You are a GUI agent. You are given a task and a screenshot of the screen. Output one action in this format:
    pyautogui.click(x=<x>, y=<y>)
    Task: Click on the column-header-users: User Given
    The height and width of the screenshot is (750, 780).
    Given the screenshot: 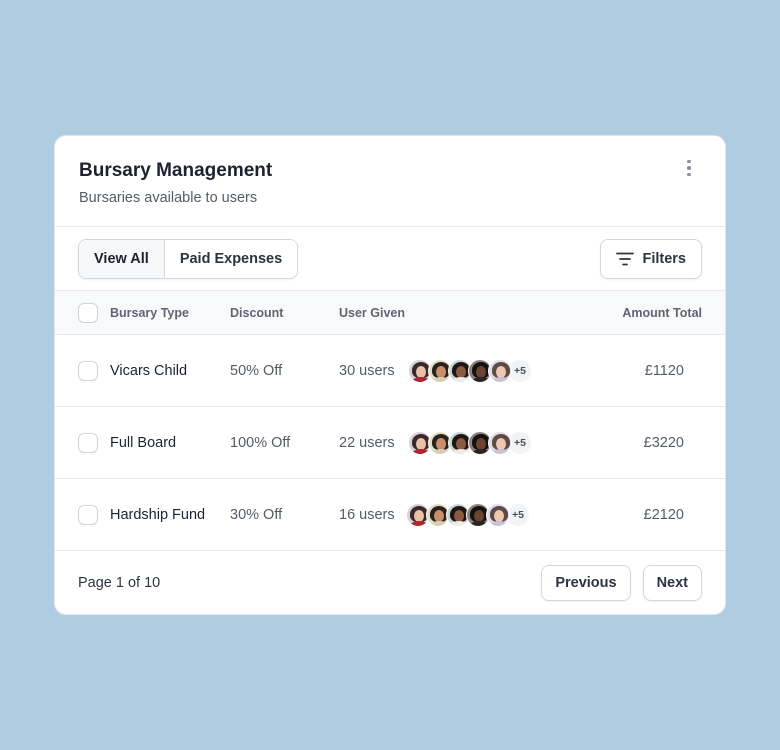 What is the action you would take?
    pyautogui.click(x=372, y=313)
    